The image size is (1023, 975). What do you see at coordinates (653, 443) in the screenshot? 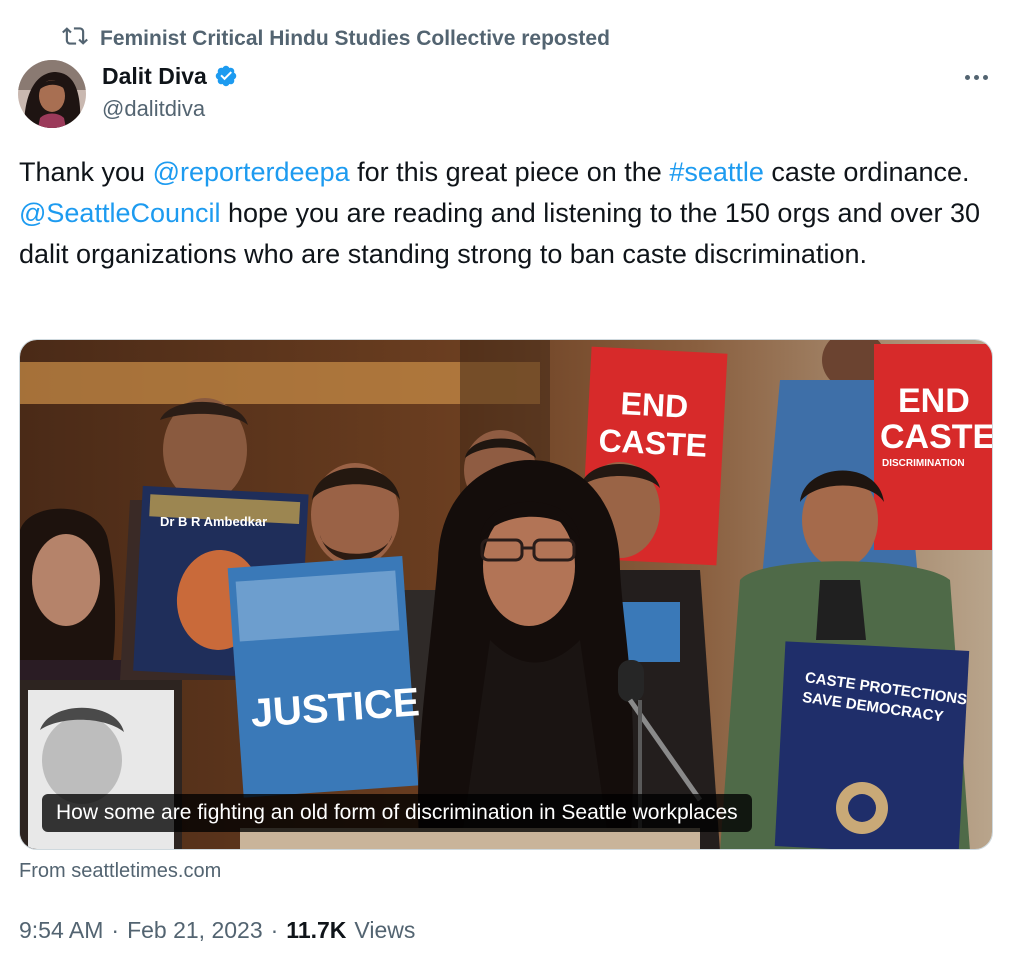
I see `end-caste-sign-1-line2: CASTE` at bounding box center [653, 443].